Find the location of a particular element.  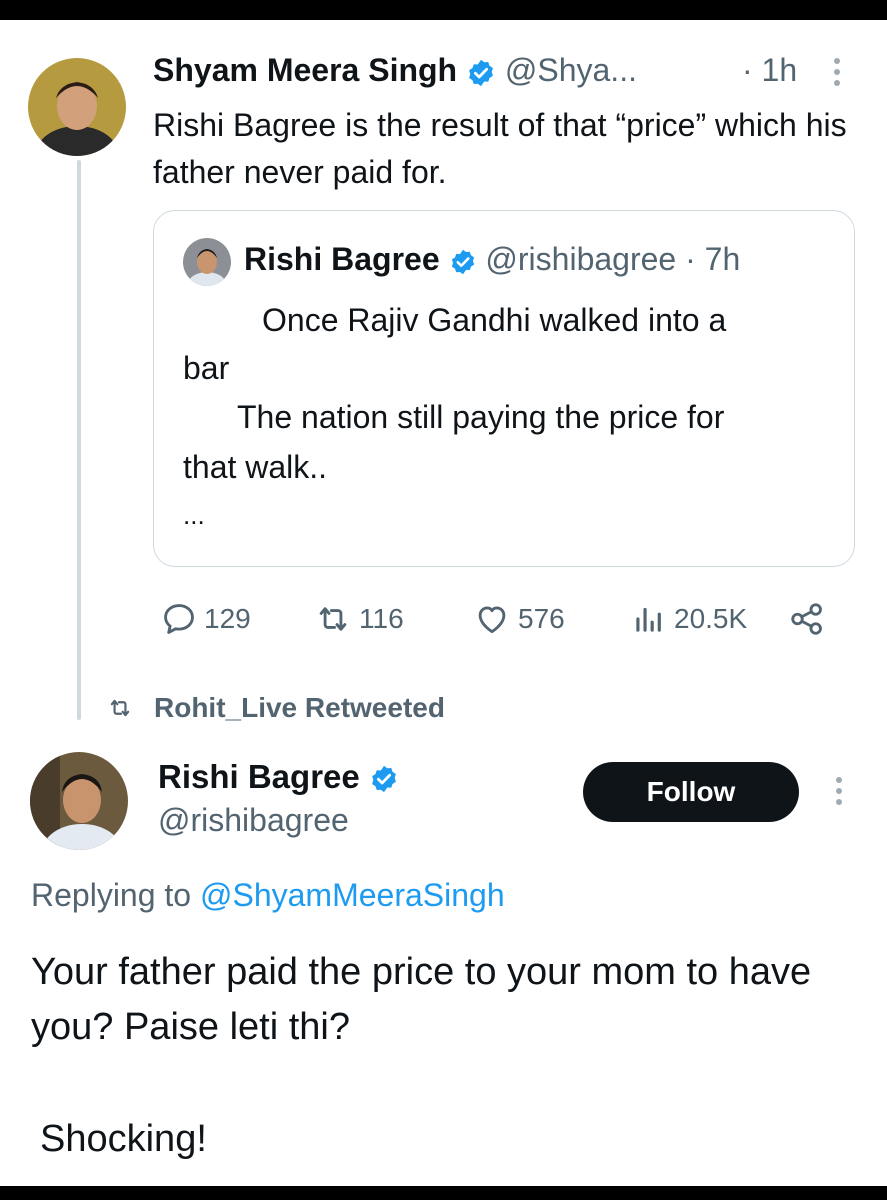

quote-text-line: bar is located at coordinates (206, 368).